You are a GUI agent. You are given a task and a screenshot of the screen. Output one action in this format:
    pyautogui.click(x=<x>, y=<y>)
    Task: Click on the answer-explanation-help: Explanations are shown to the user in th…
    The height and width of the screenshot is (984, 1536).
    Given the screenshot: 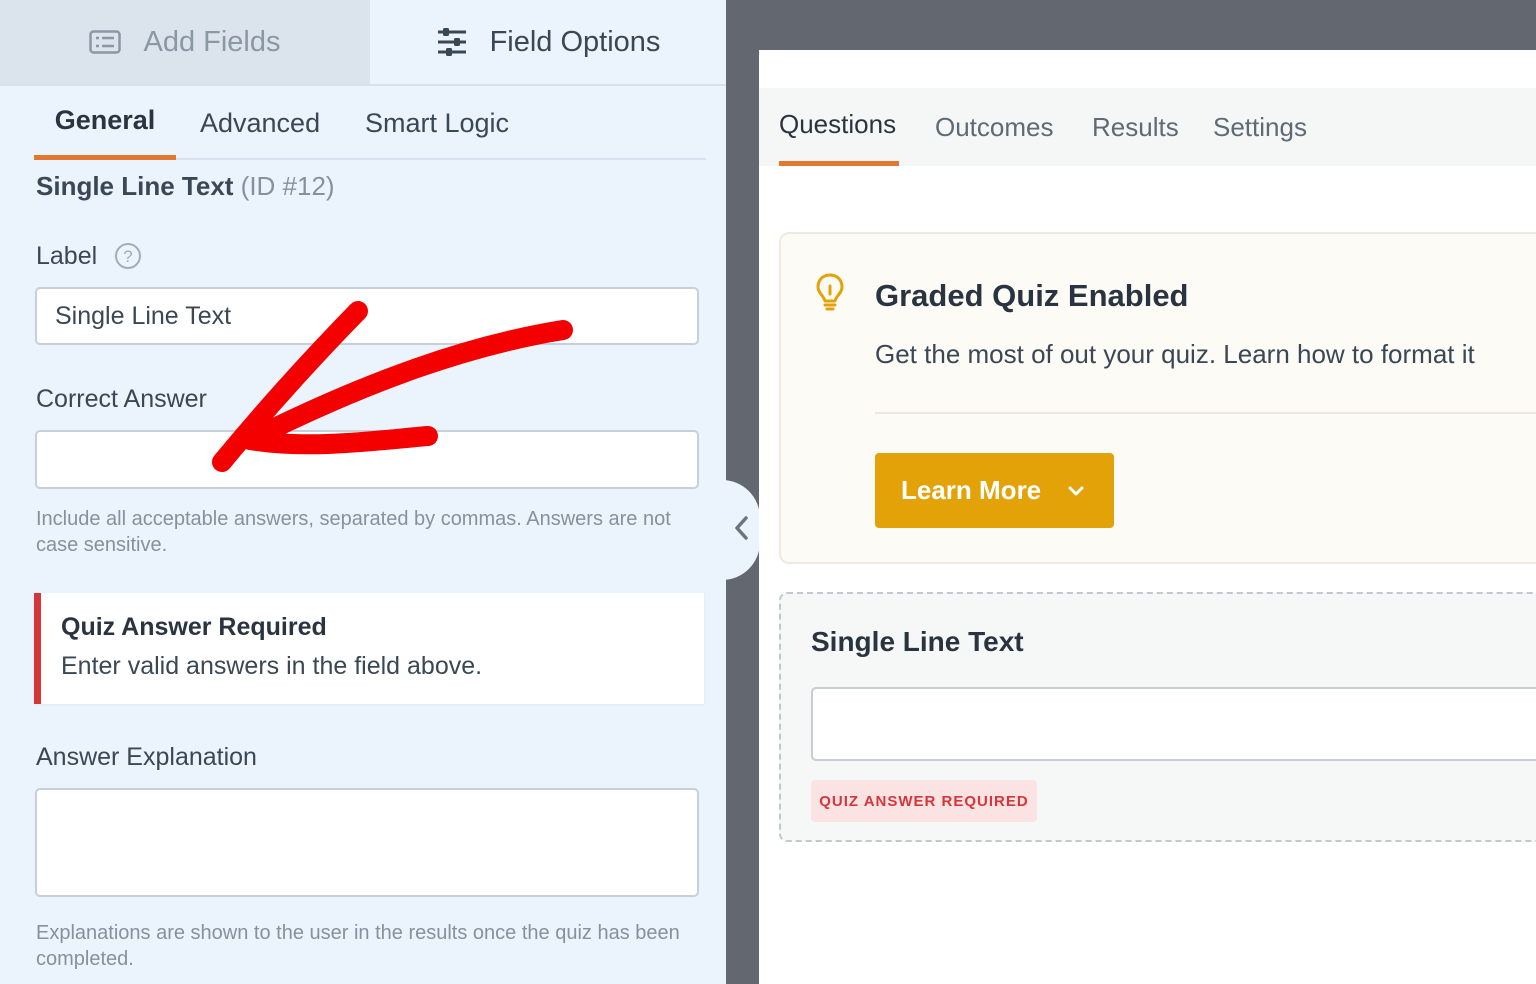 What is the action you would take?
    pyautogui.click(x=358, y=946)
    